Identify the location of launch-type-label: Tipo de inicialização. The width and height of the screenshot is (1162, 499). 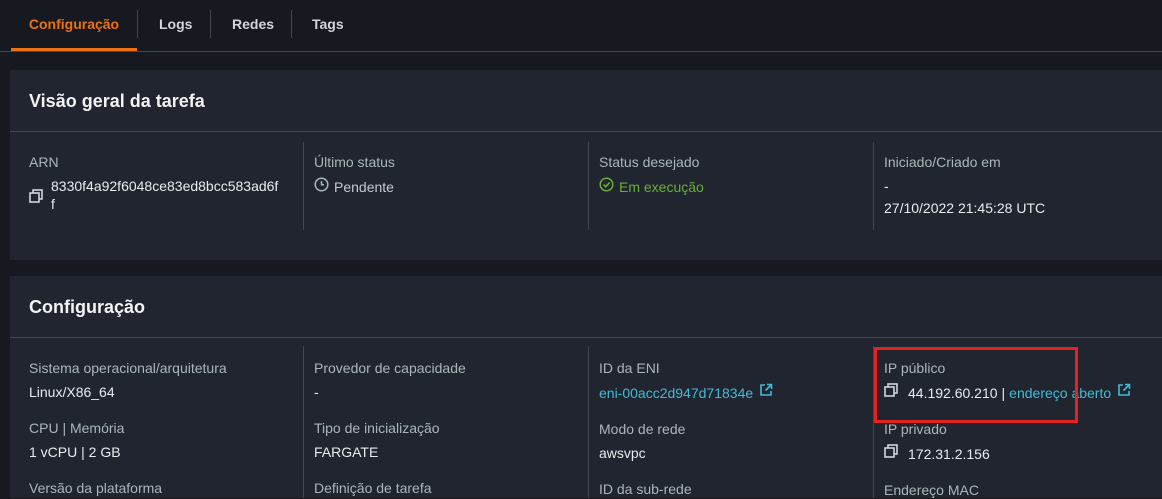
(377, 428).